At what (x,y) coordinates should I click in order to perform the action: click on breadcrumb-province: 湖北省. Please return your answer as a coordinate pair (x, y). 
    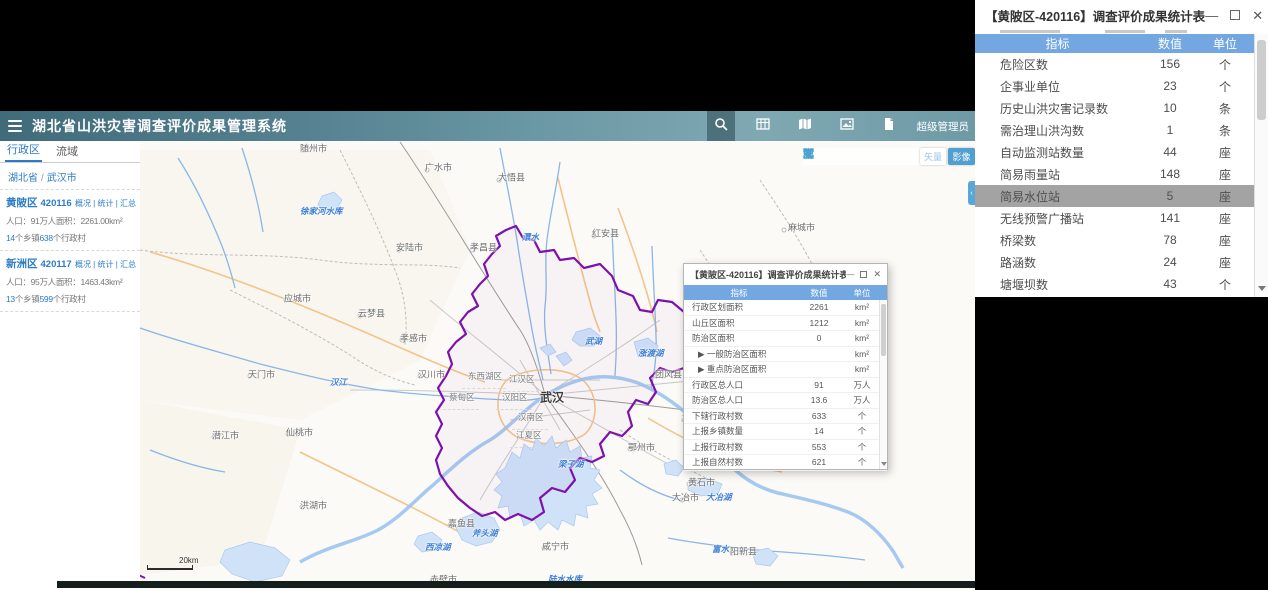
    Looking at the image, I should click on (23, 178).